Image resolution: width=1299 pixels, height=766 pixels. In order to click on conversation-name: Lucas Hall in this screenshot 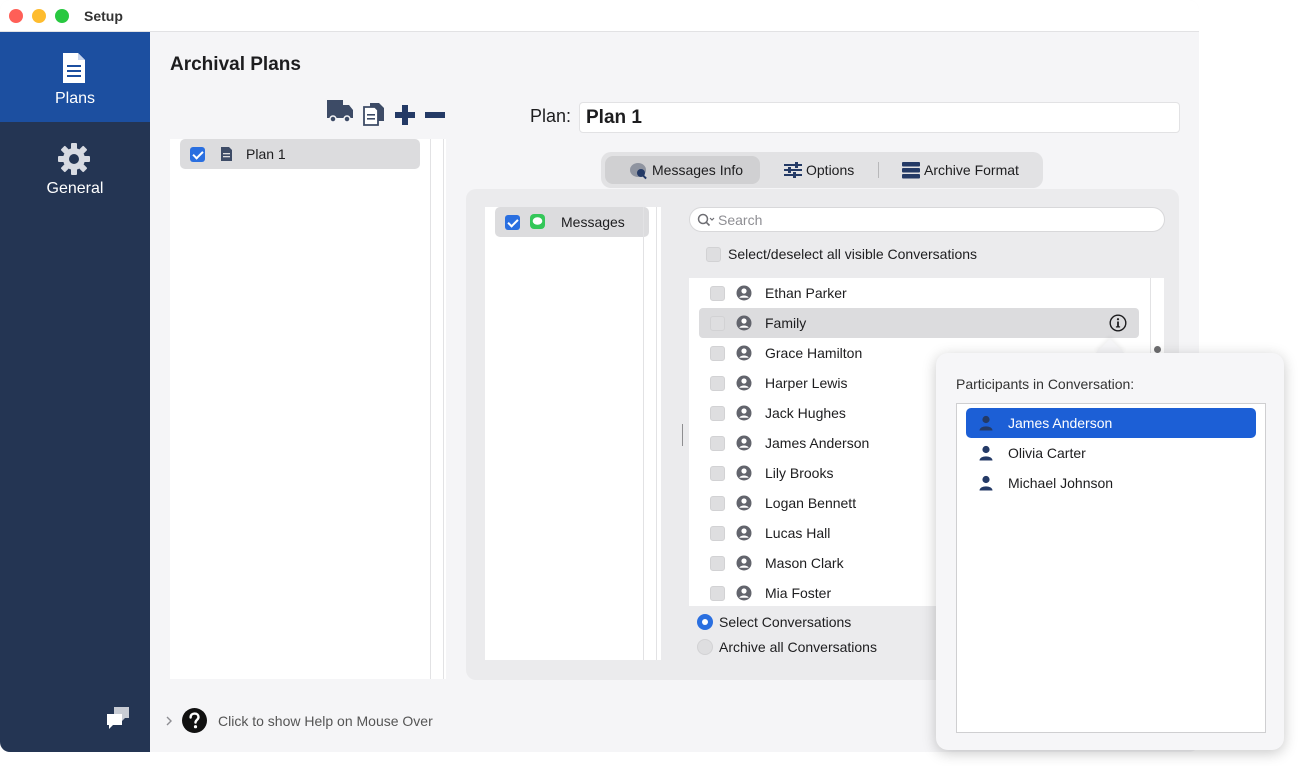, I will do `click(798, 533)`.